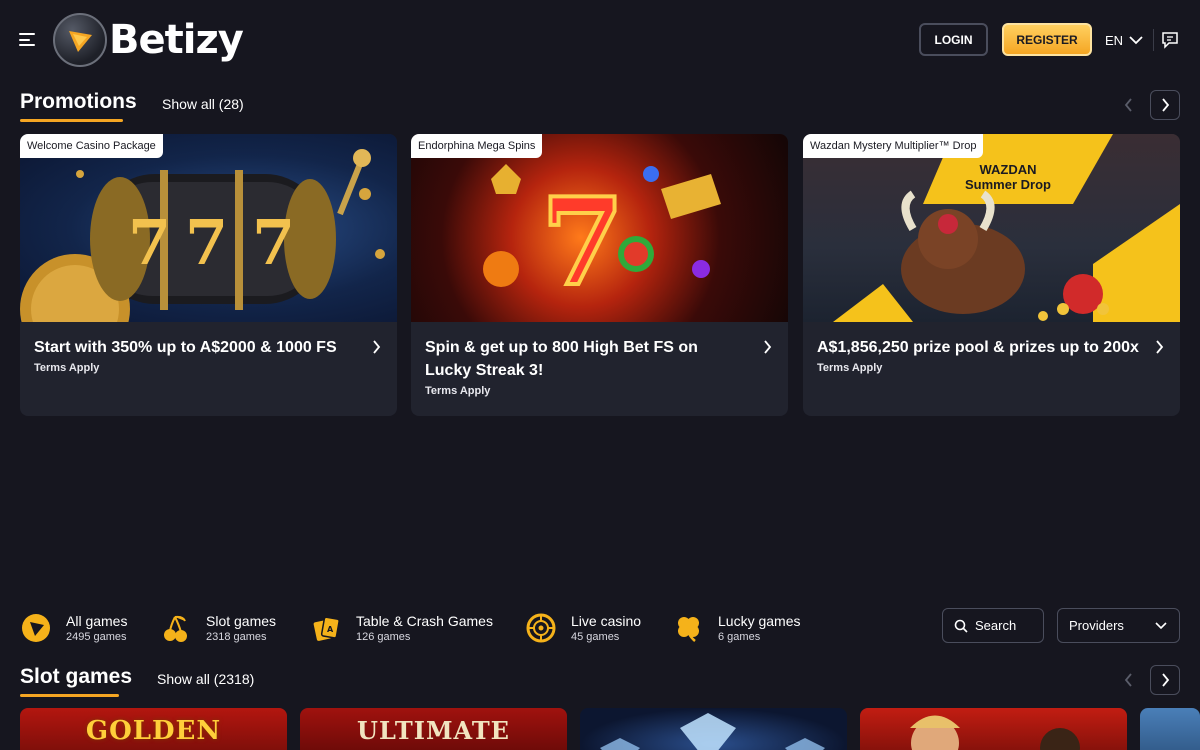 This screenshot has height=750, width=1200. I want to click on promotions-next-button, so click(1165, 105).